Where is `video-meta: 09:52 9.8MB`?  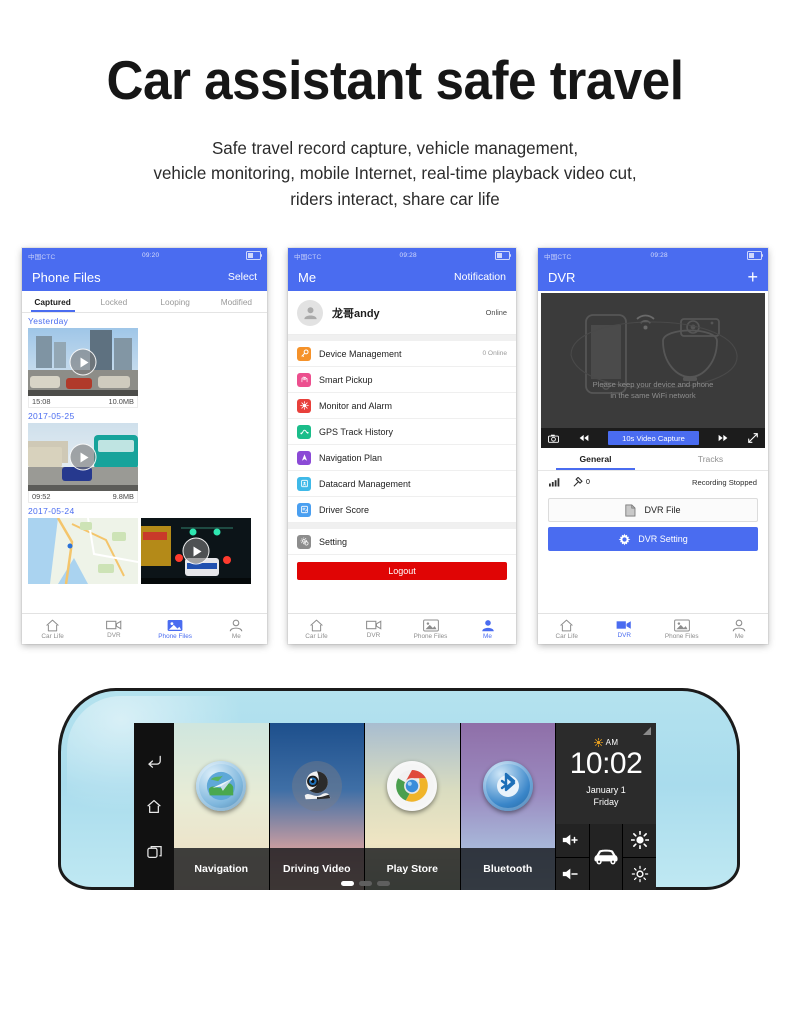 video-meta: 09:52 9.8MB is located at coordinates (83, 497).